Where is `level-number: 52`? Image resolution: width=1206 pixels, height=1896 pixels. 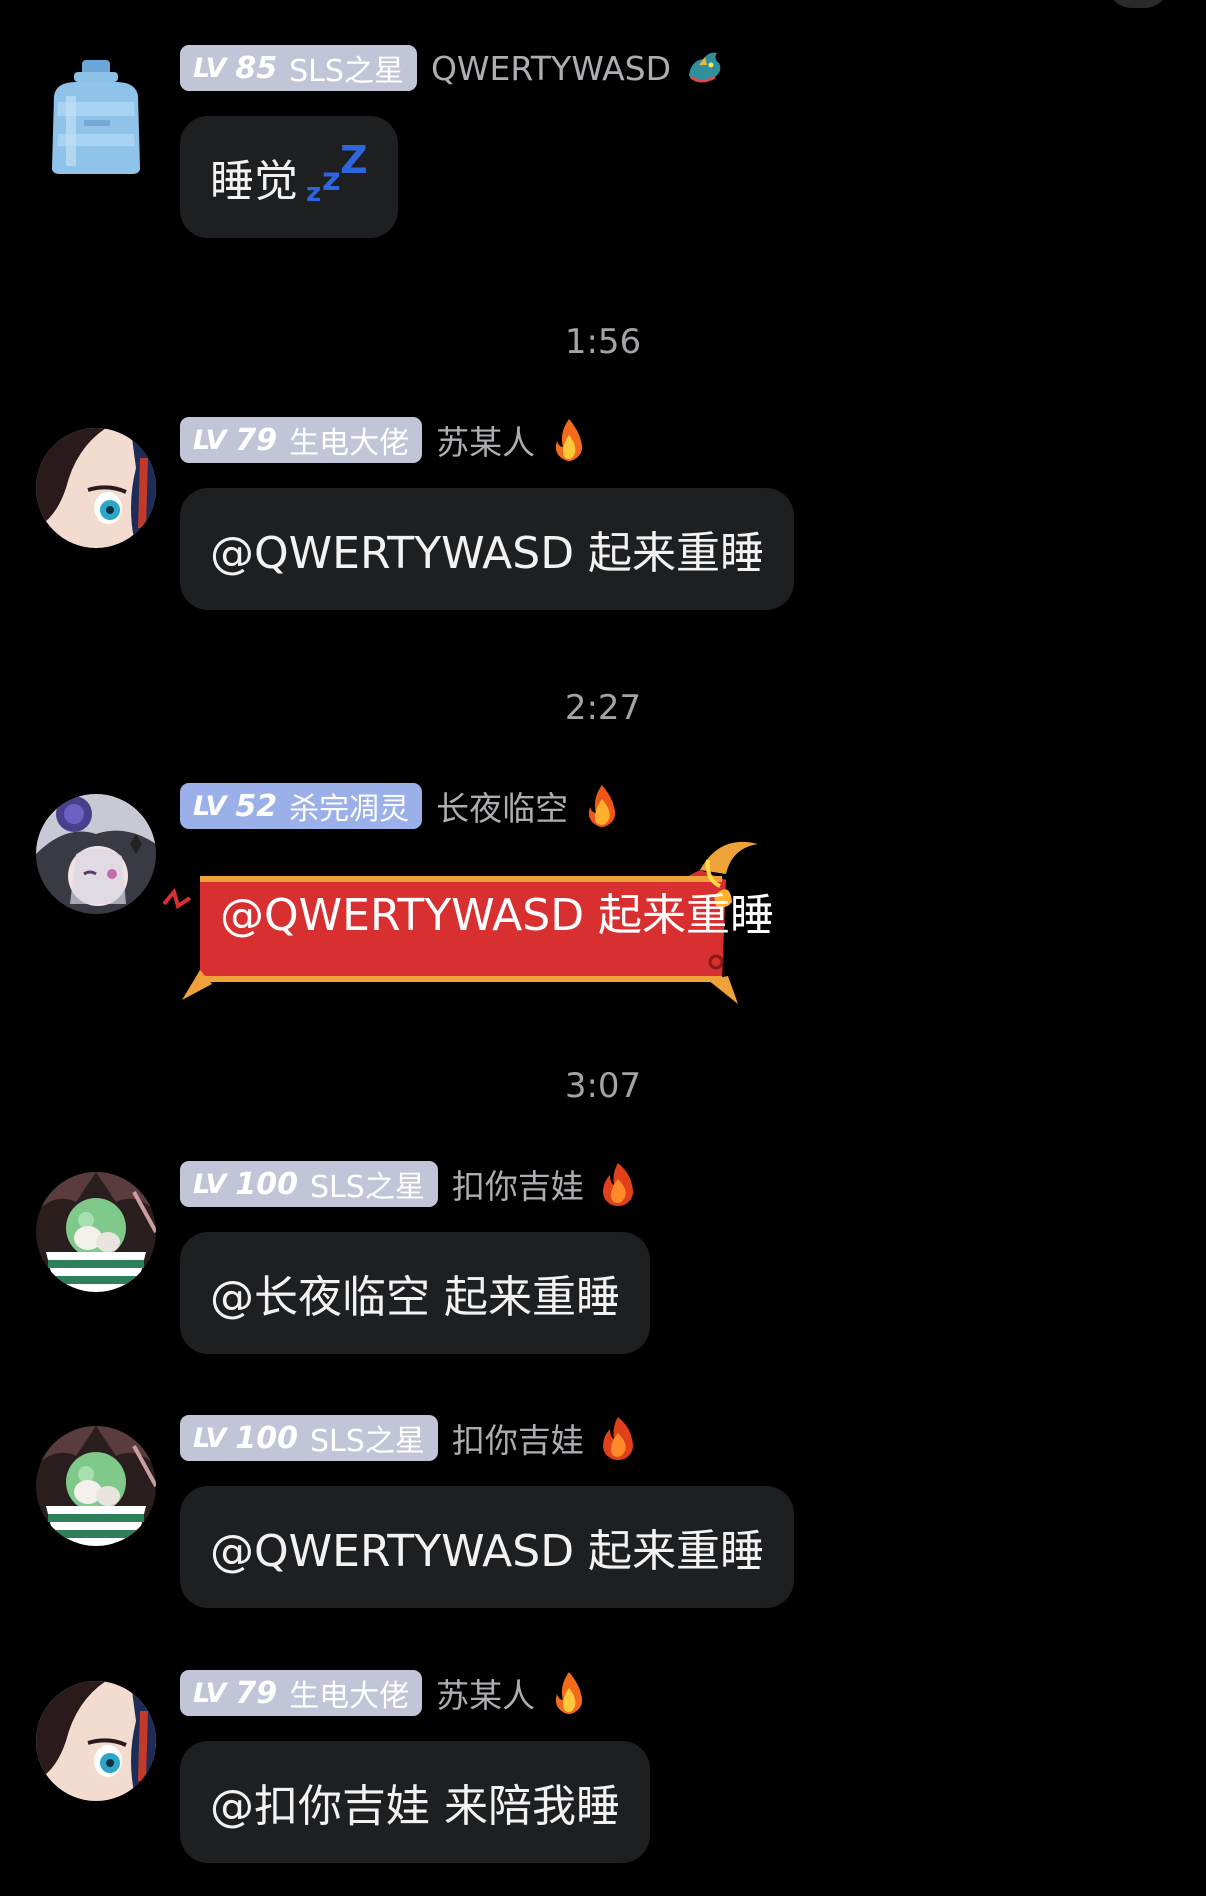 level-number: 52 is located at coordinates (256, 806).